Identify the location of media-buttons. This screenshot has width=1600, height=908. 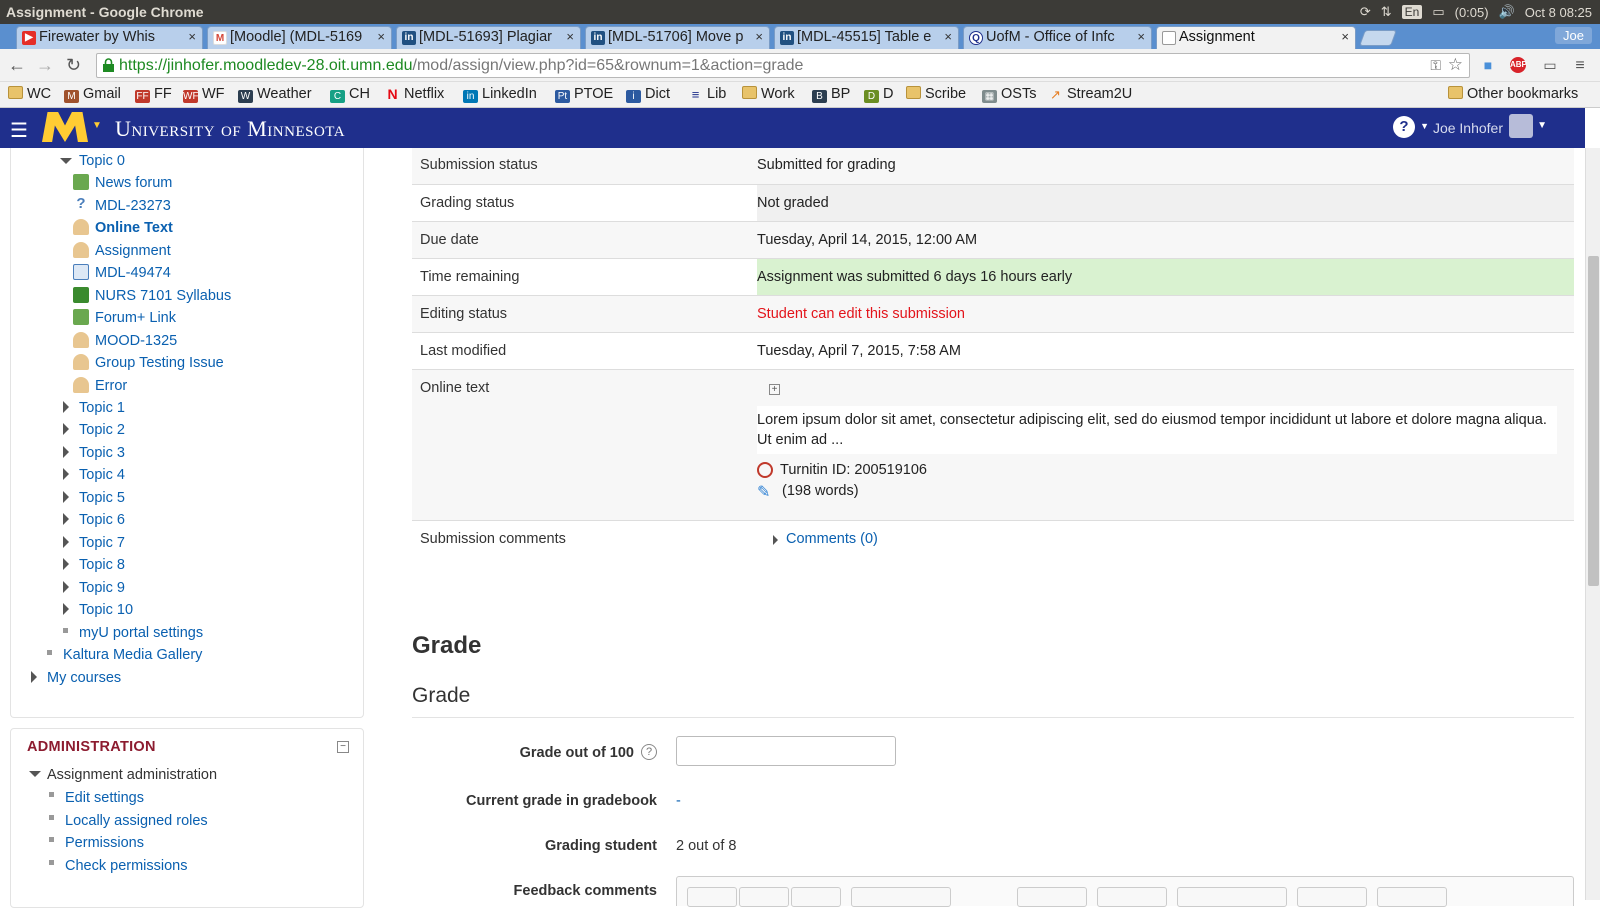
(1412, 897).